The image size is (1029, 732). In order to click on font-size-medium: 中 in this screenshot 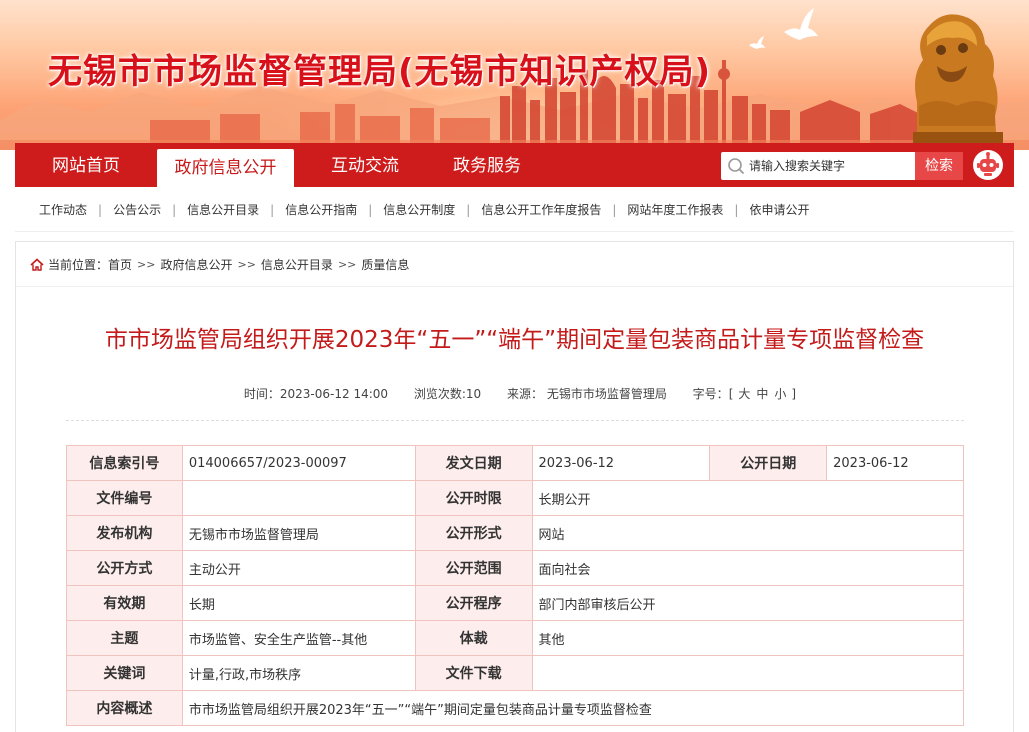, I will do `click(762, 394)`.